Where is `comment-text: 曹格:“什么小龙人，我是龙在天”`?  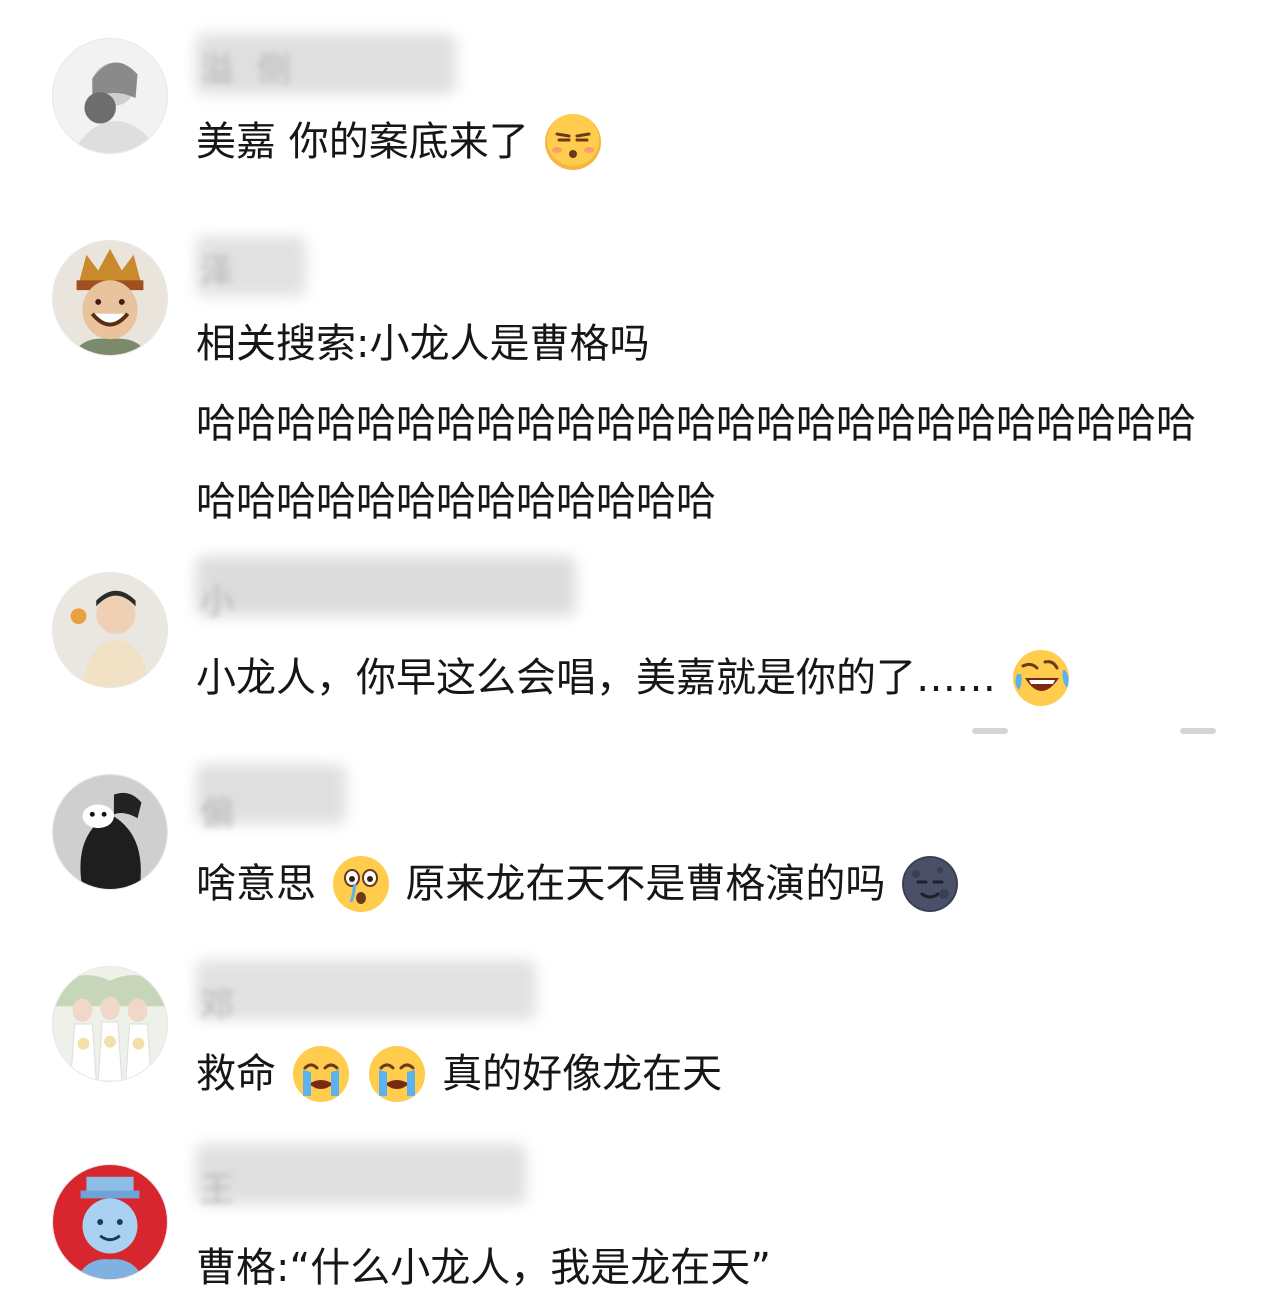
comment-text: 曹格:“什么小龙人，我是龙在天” is located at coordinates (483, 1268).